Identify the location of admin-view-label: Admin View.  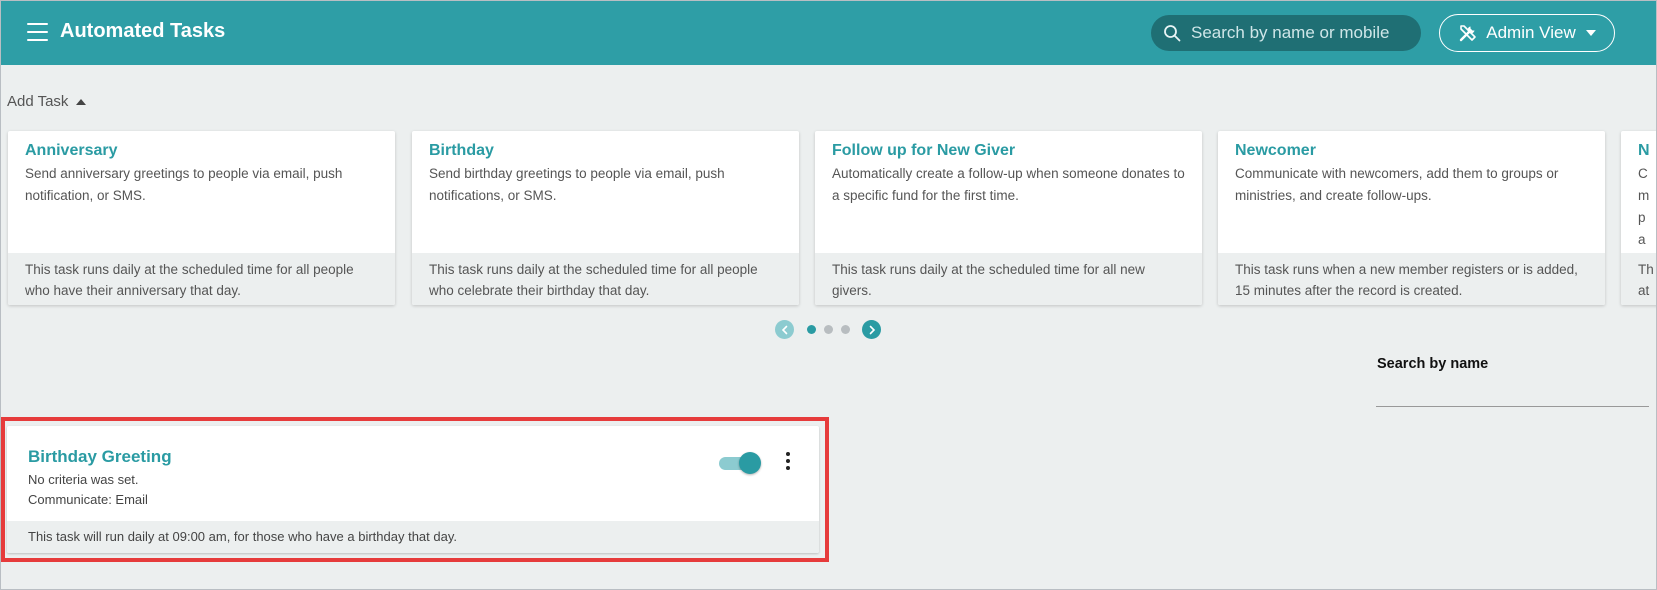
(1531, 32).